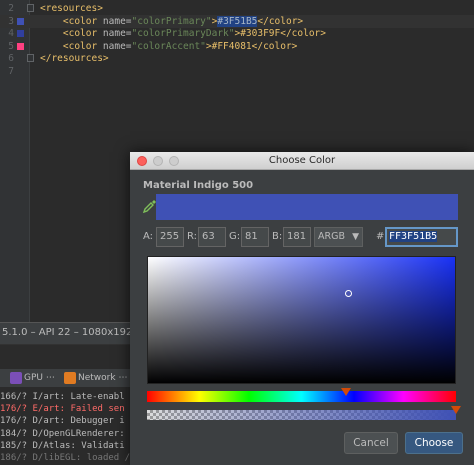 This screenshot has height=465, width=474. What do you see at coordinates (235, 236) in the screenshot?
I see `green-label: G:` at bounding box center [235, 236].